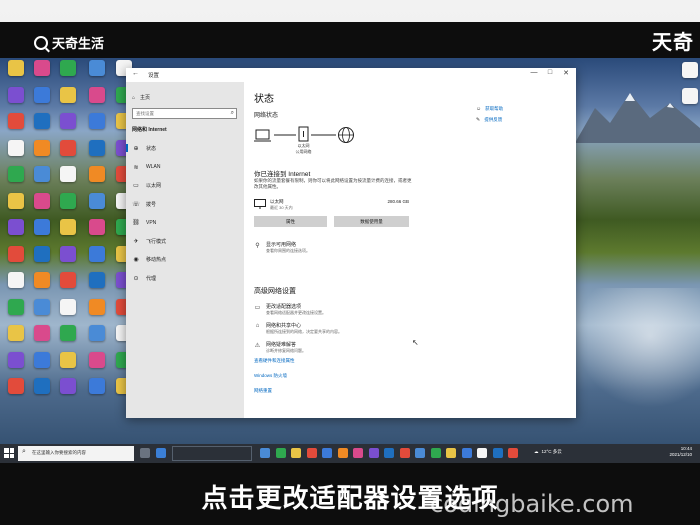  What do you see at coordinates (9, 453) in the screenshot?
I see `start-button` at bounding box center [9, 453].